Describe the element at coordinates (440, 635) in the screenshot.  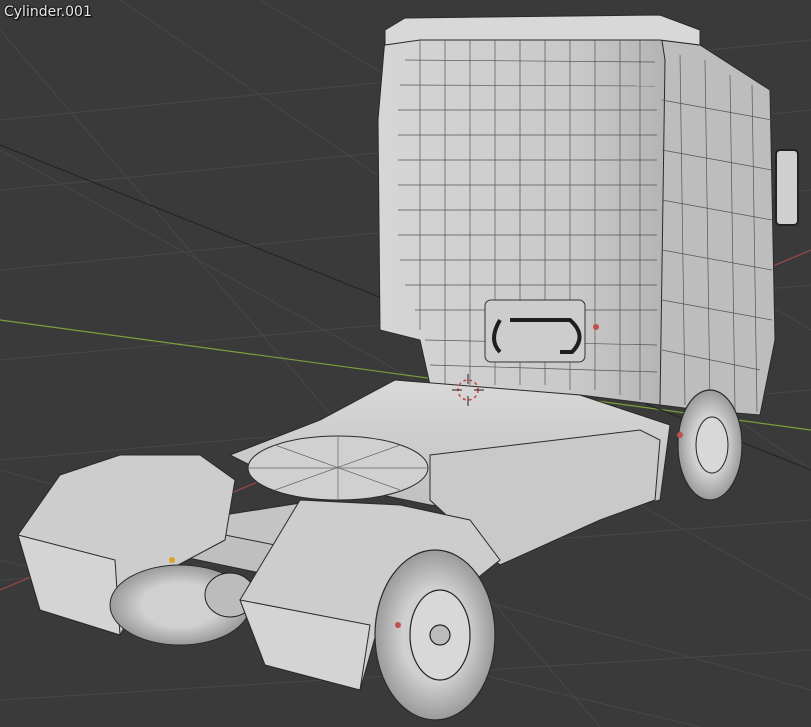
I see `right-rear-hub` at that location.